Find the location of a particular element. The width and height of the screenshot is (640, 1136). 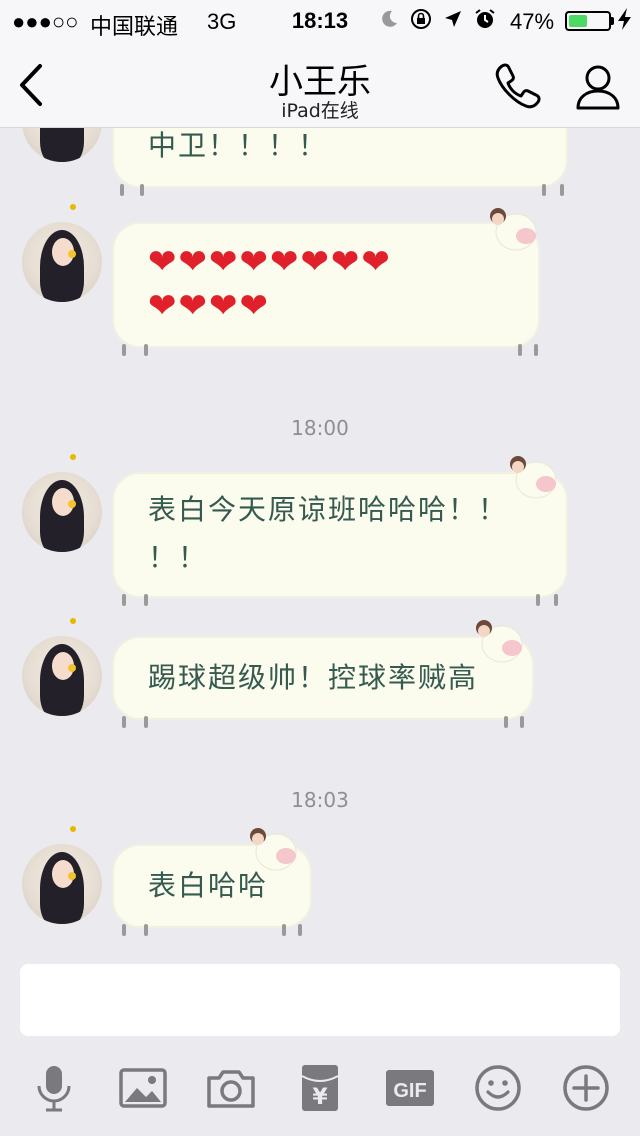

red-packet-symbol: ¥ is located at coordinates (320, 1097).